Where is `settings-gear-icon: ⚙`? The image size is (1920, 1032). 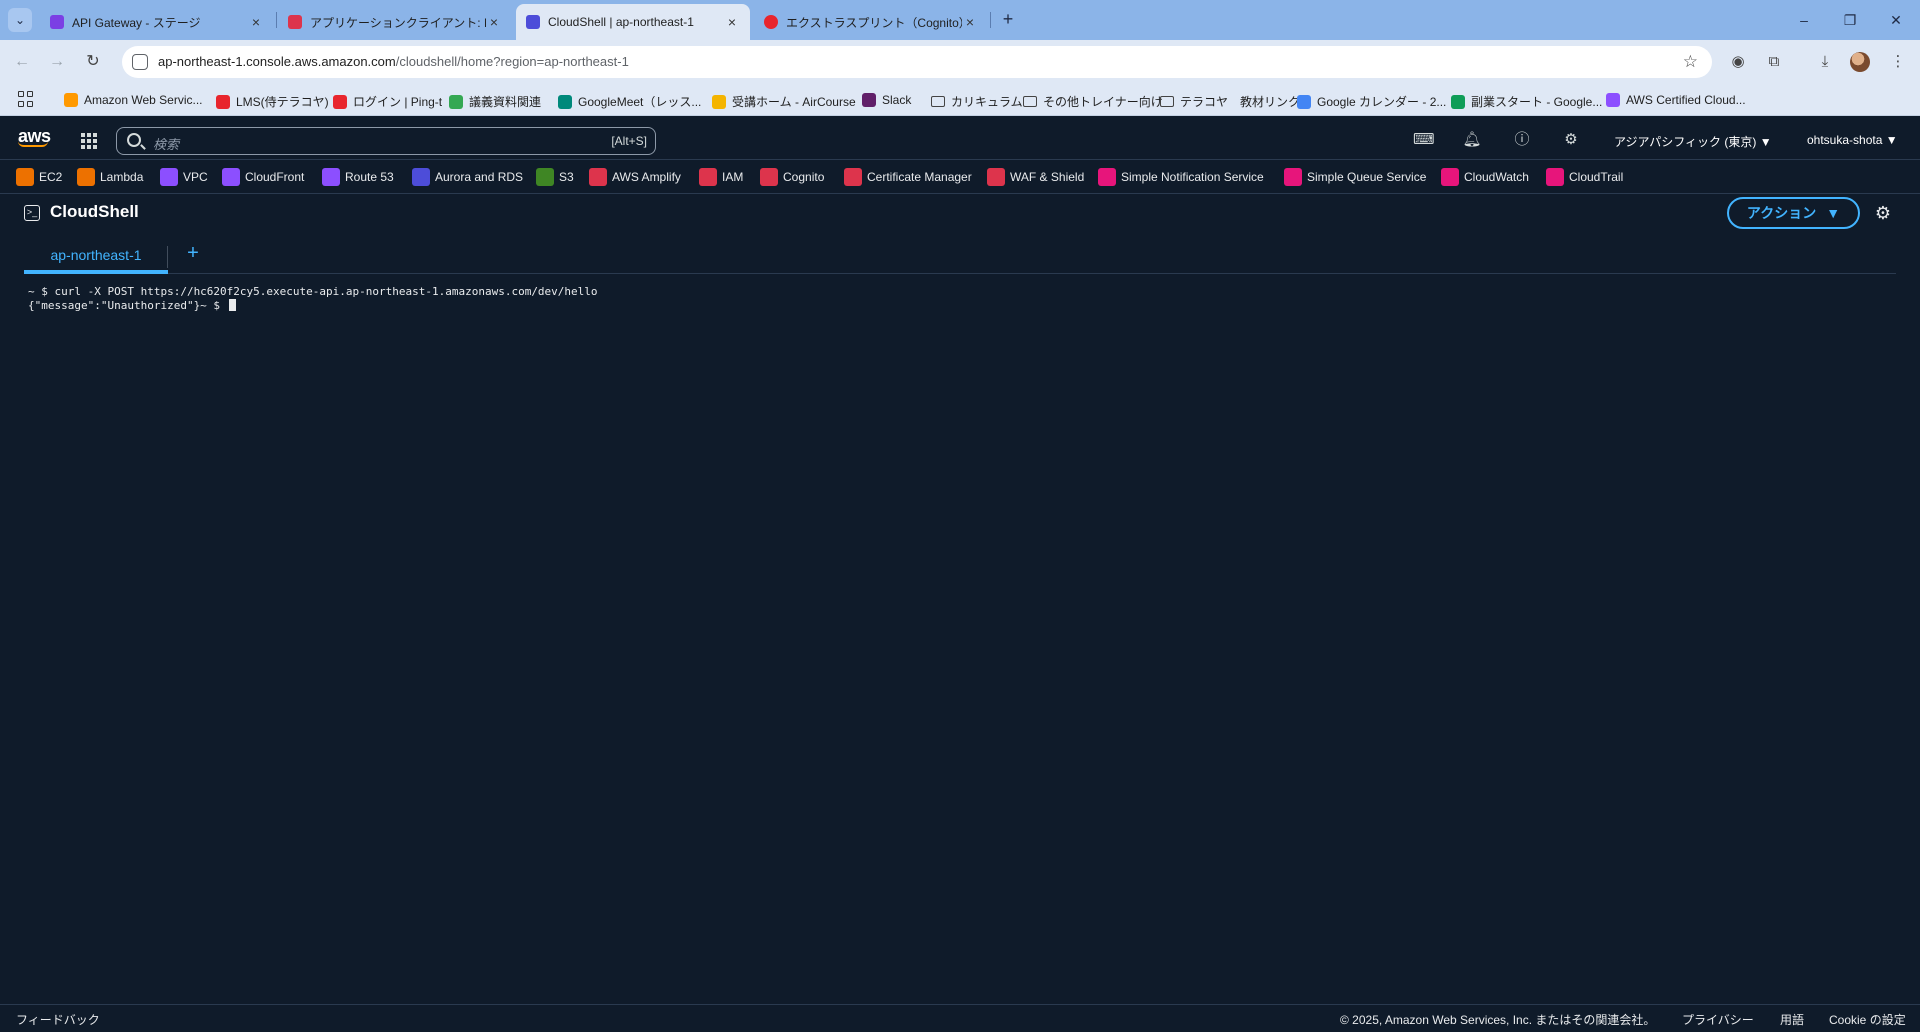
settings-gear-icon: ⚙ is located at coordinates (1883, 213).